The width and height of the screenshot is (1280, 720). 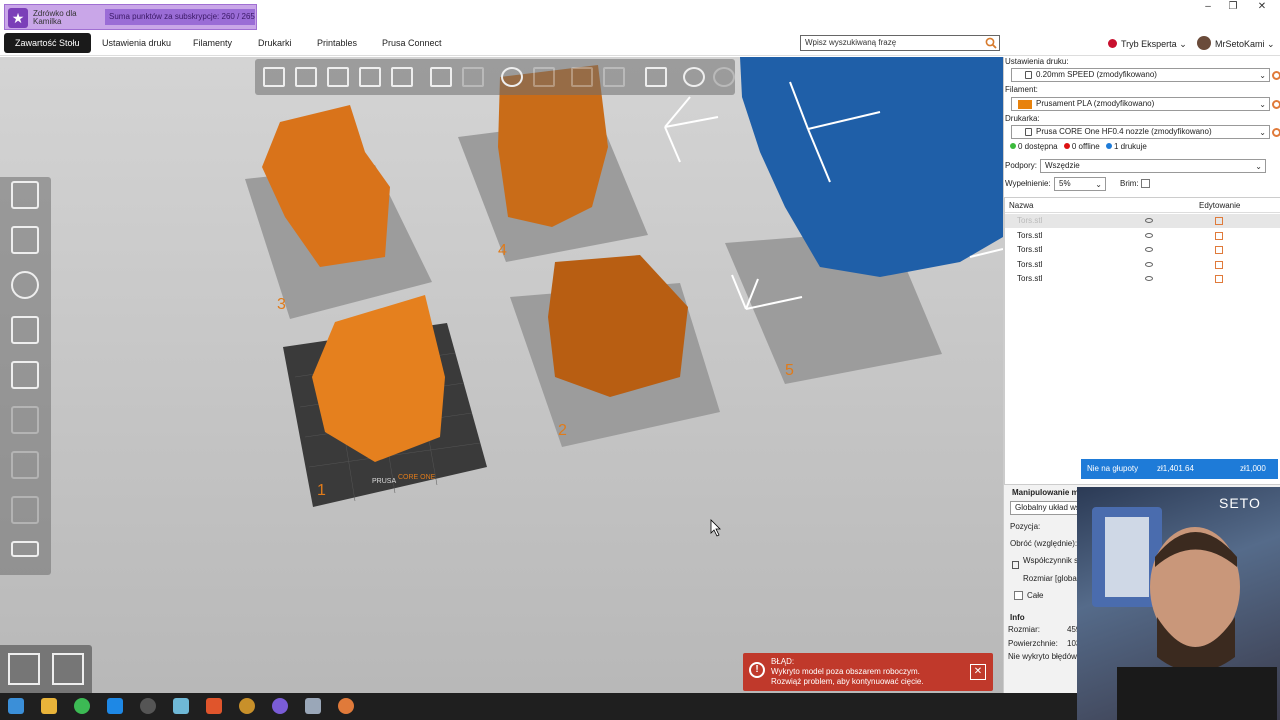 What do you see at coordinates (1262, 7) in the screenshot?
I see `close-window-button: ✕` at bounding box center [1262, 7].